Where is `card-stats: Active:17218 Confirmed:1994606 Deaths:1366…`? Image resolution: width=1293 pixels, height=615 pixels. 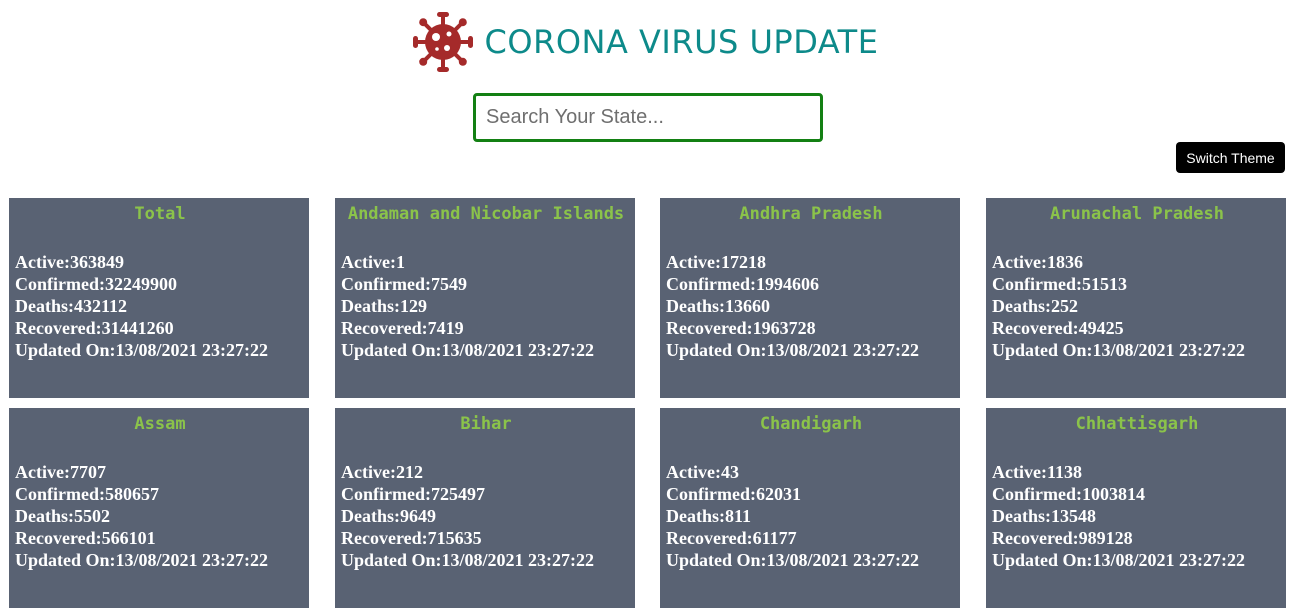
card-stats: Active:17218 Confirmed:1994606 Deaths:1366… is located at coordinates (811, 306).